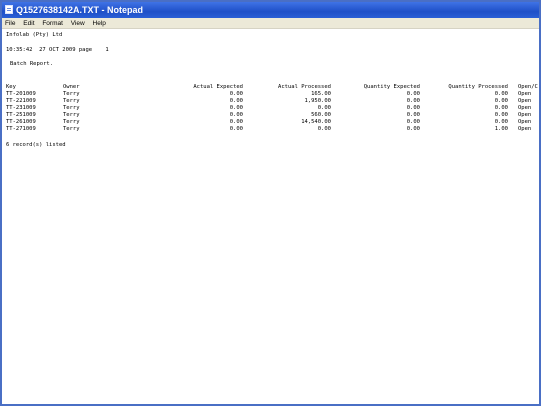  I want to click on menu-help: Help, so click(99, 23).